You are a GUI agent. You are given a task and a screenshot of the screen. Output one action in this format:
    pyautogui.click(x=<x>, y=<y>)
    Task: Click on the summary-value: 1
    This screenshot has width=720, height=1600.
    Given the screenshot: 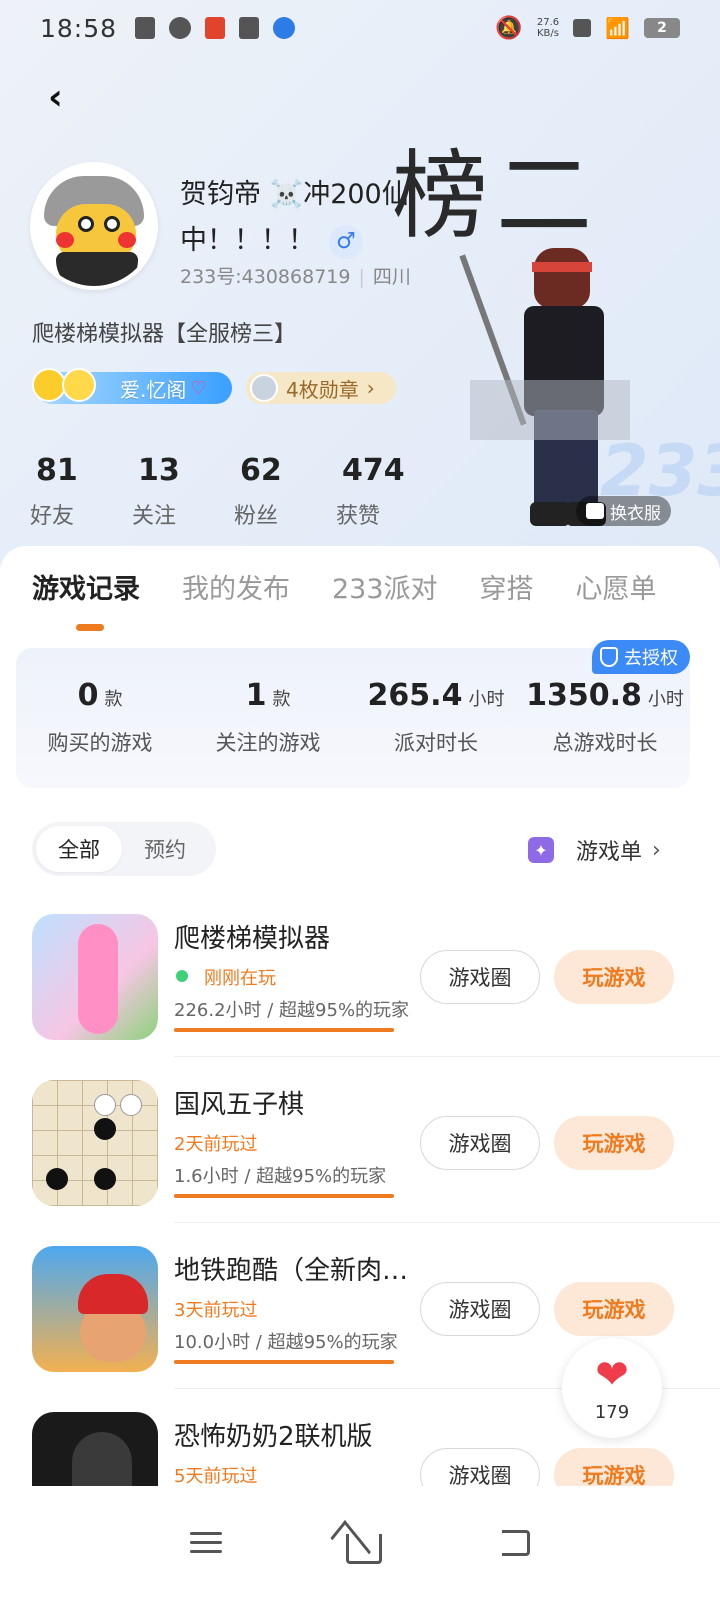 What is the action you would take?
    pyautogui.click(x=256, y=695)
    